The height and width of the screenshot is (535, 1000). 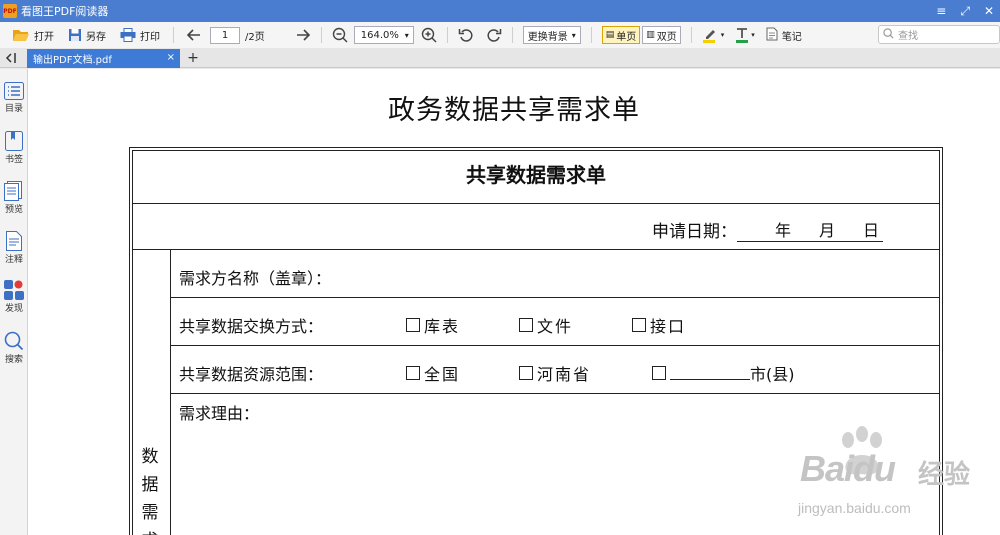 What do you see at coordinates (871, 230) in the screenshot?
I see `date-day: 日` at bounding box center [871, 230].